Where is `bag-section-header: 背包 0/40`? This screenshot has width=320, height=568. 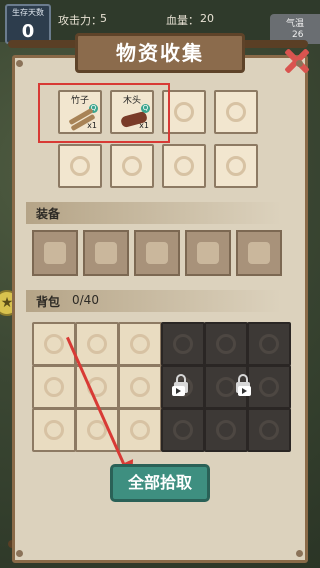
bag-section-header: 背包 0/40 is located at coordinates (154, 301).